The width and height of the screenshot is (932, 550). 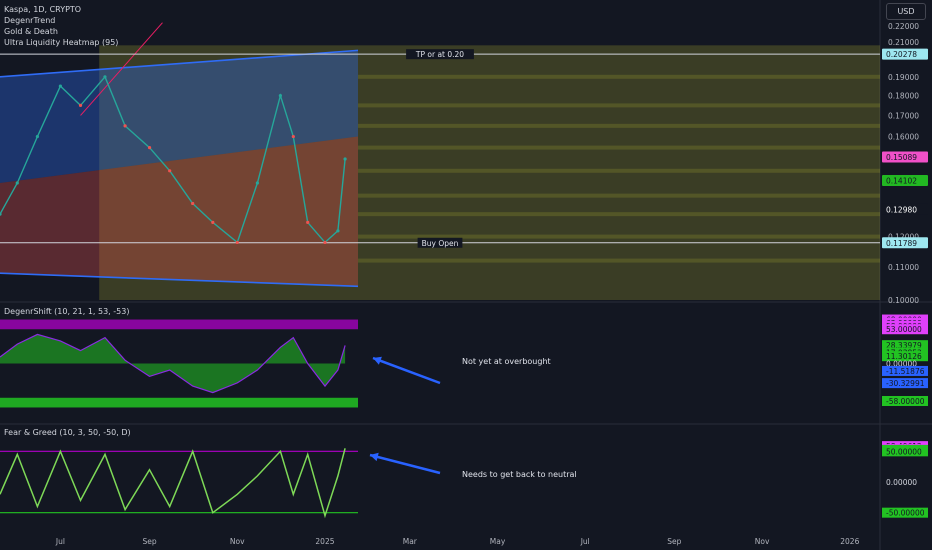 I want to click on price-axis-tick: 0.11000, so click(x=903, y=267).